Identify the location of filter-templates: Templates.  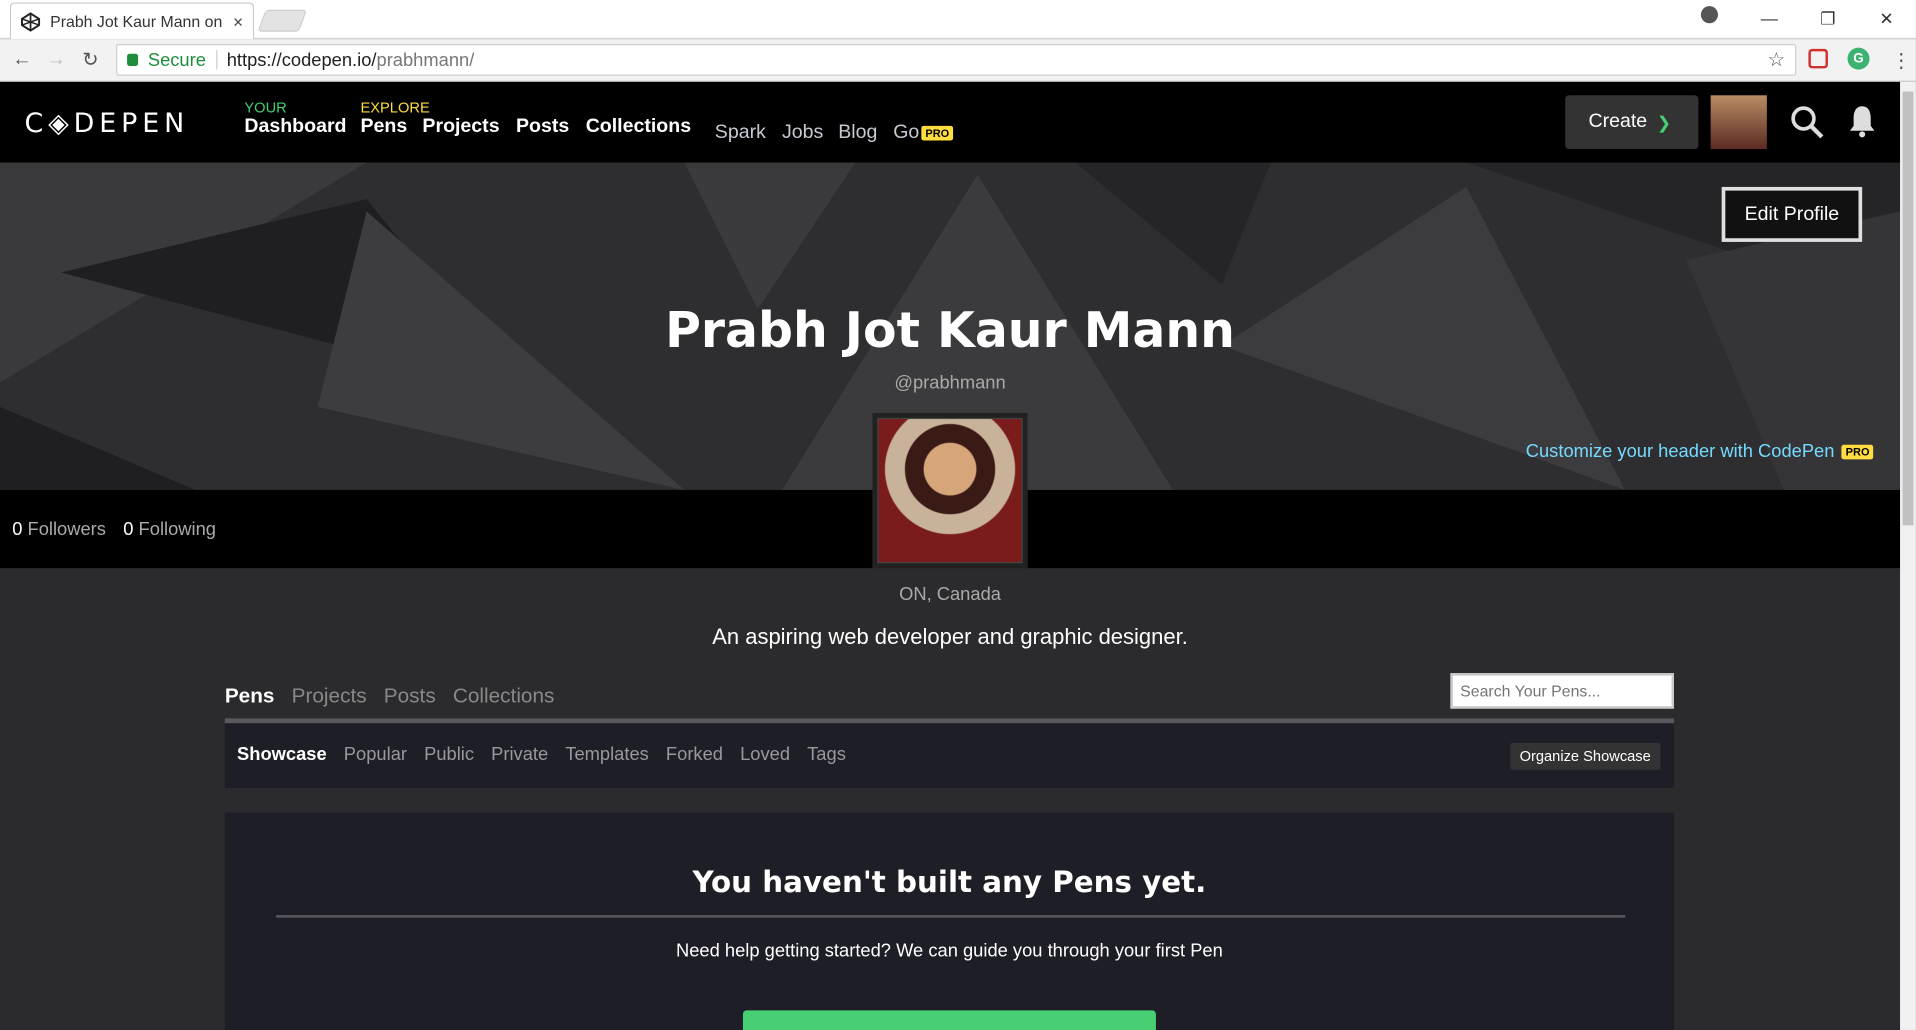
(607, 754).